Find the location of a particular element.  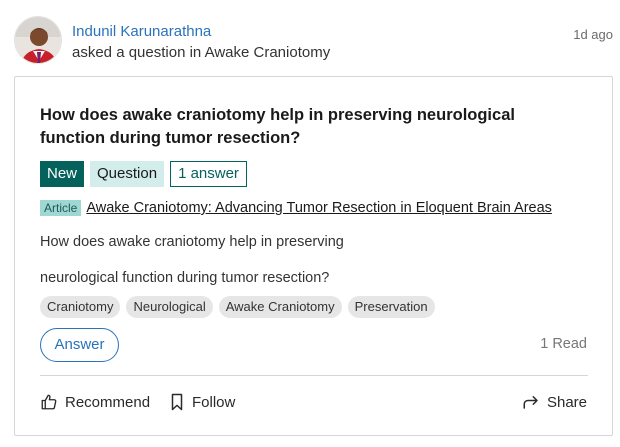

question-badges: New Question 1 answer is located at coordinates (143, 174).